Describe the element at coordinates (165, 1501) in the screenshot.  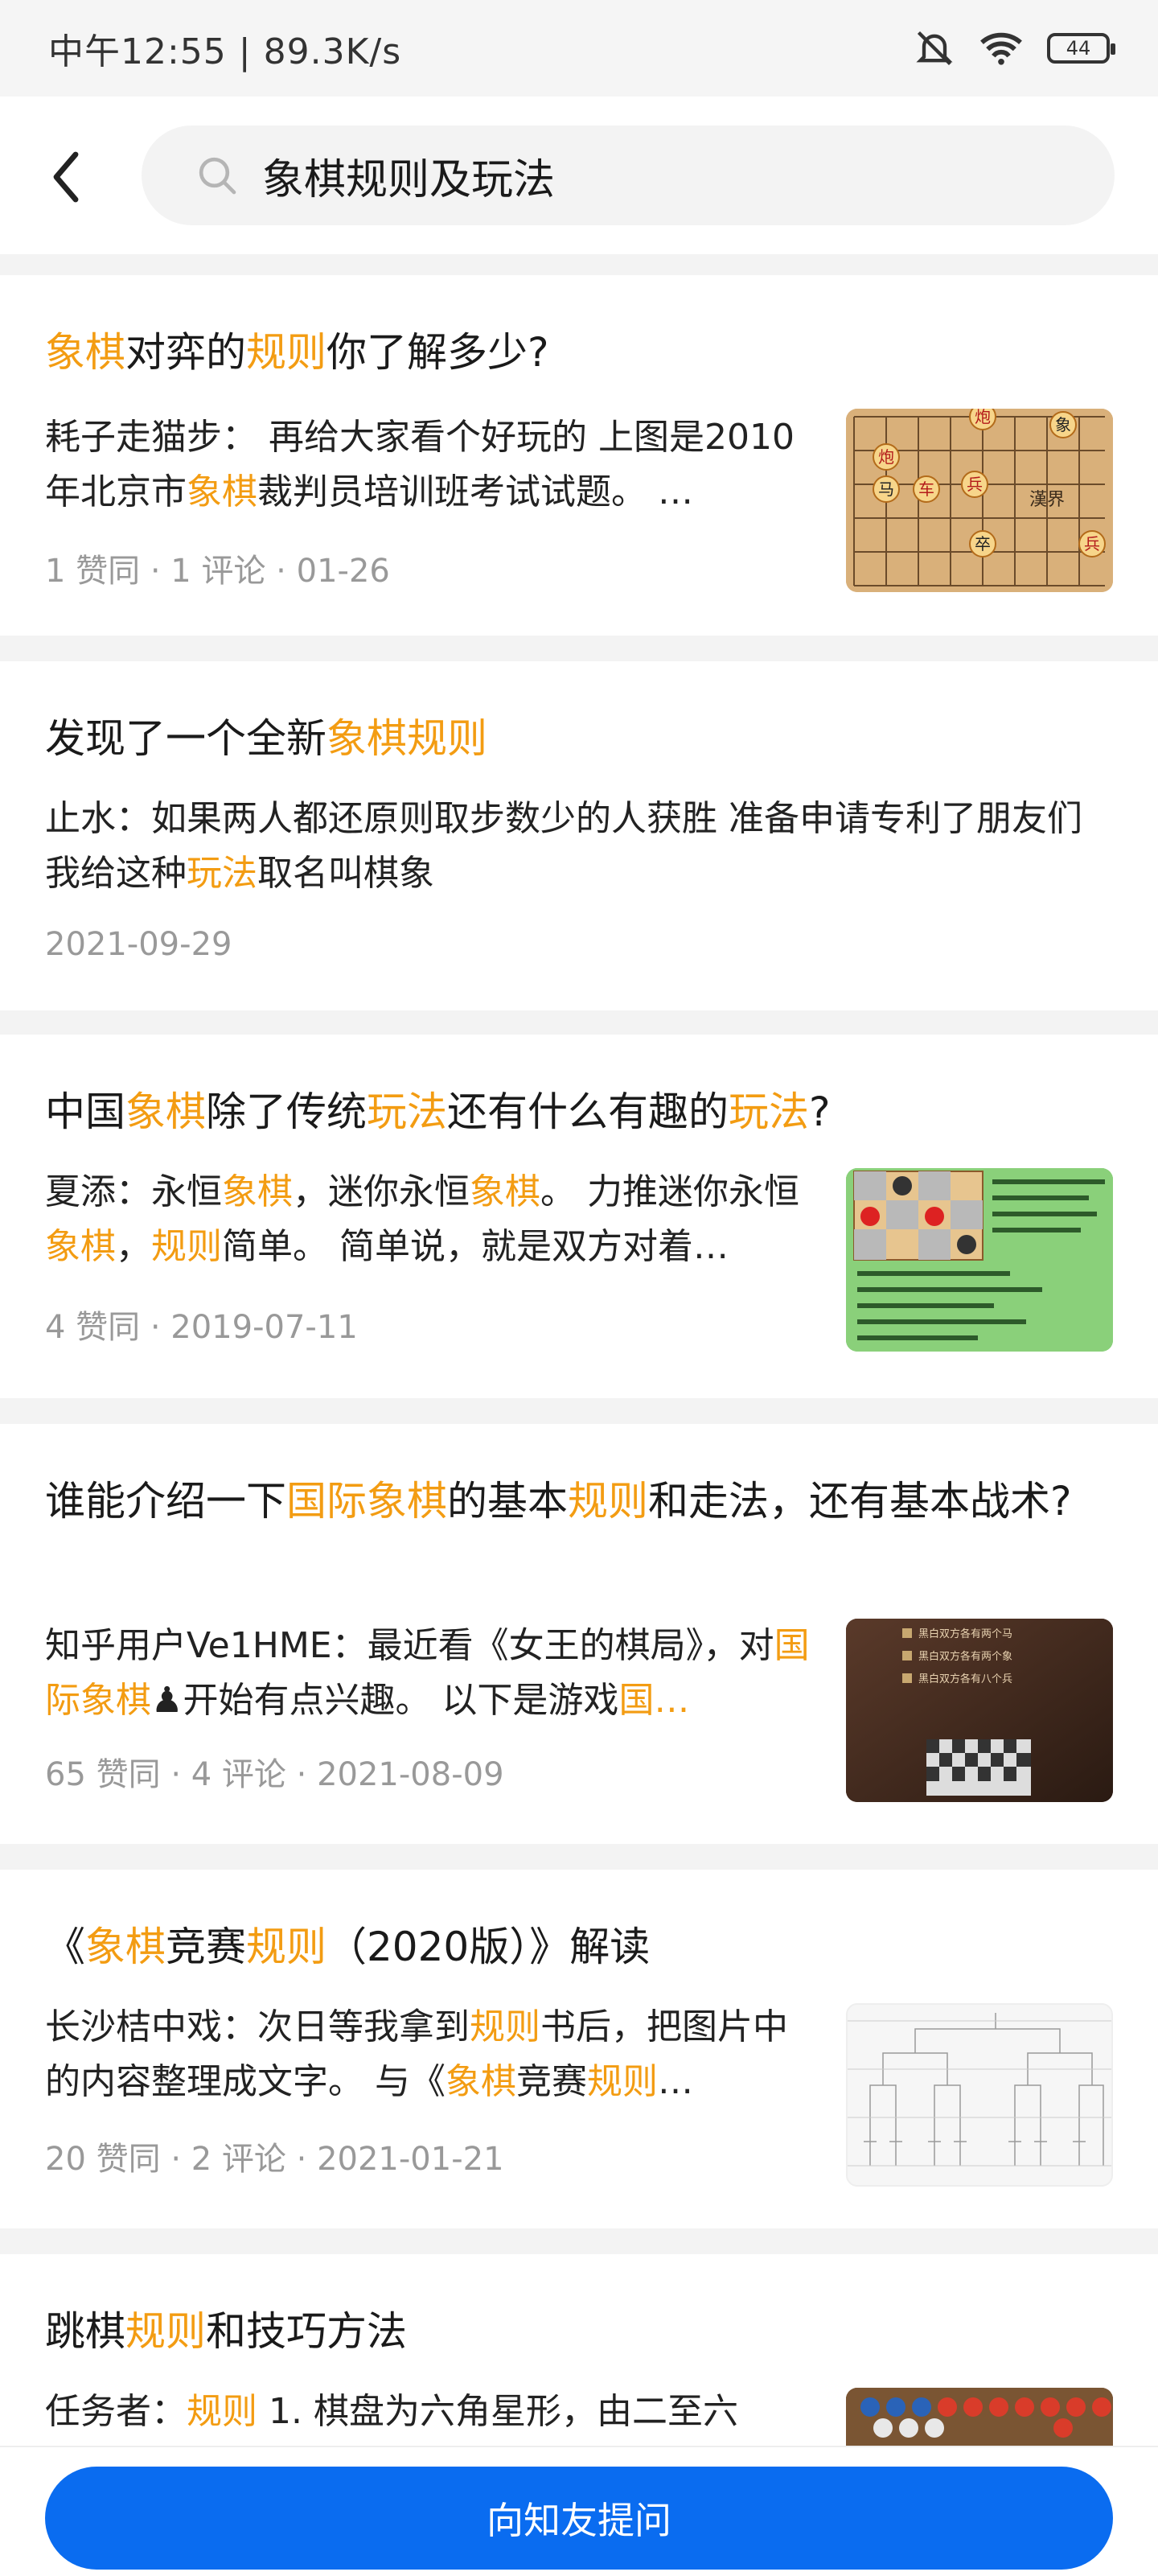
I see `text-segment: 谁能介绍一下` at that location.